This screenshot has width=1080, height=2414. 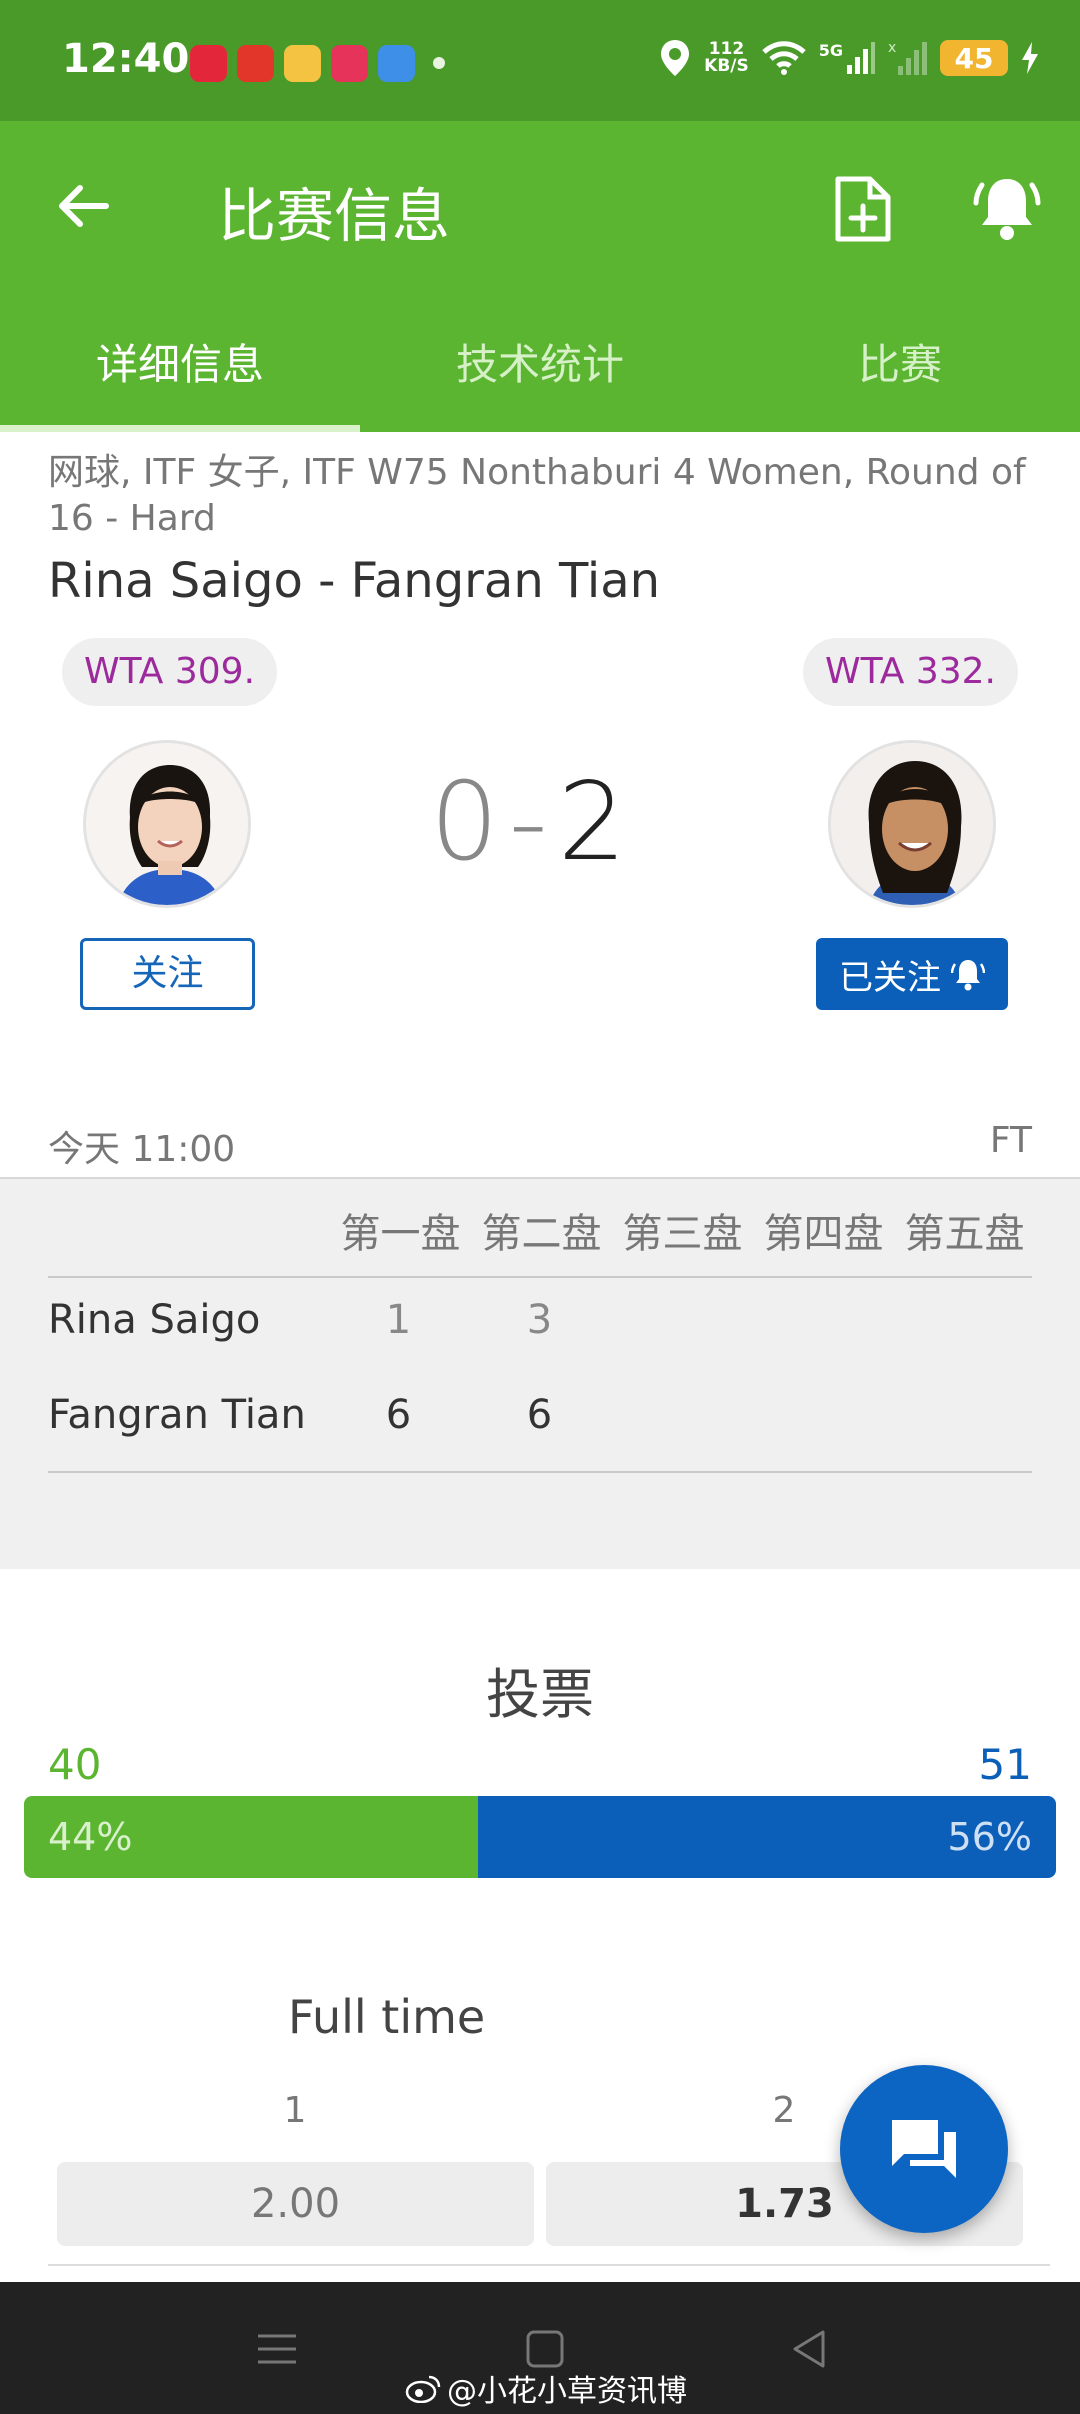 I want to click on watermark: @小花小草资讯博, so click(x=546, y=2388).